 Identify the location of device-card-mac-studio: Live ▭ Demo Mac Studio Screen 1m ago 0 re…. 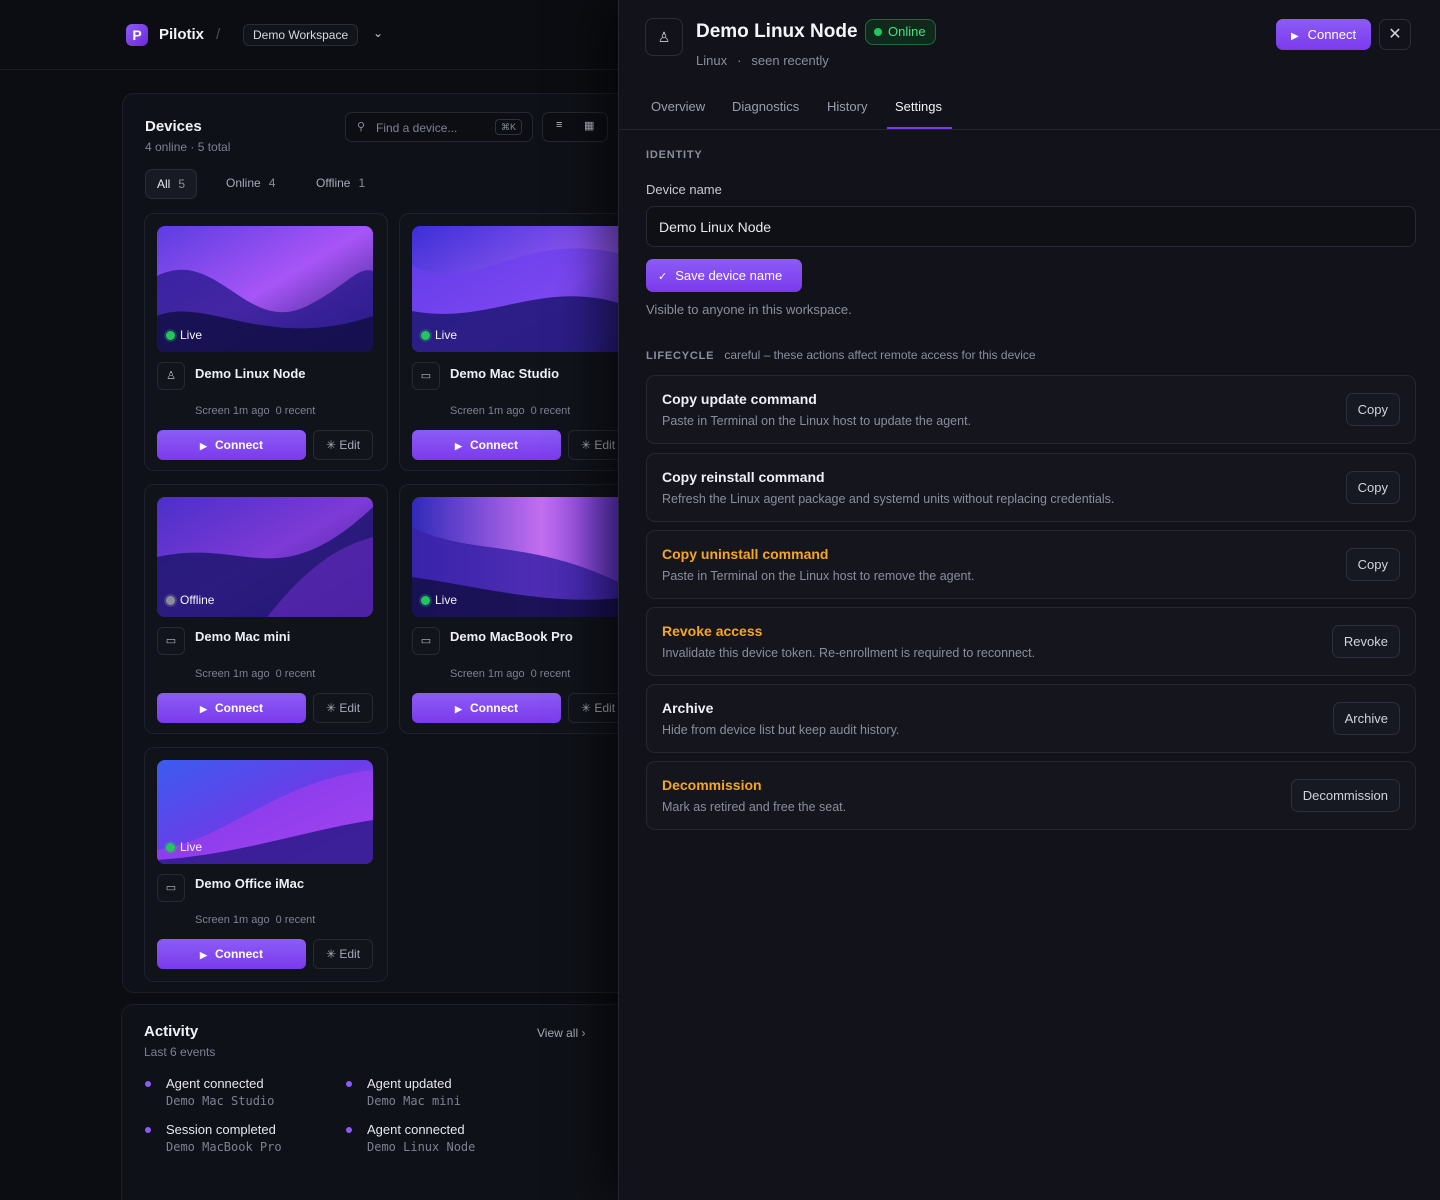
(508, 342).